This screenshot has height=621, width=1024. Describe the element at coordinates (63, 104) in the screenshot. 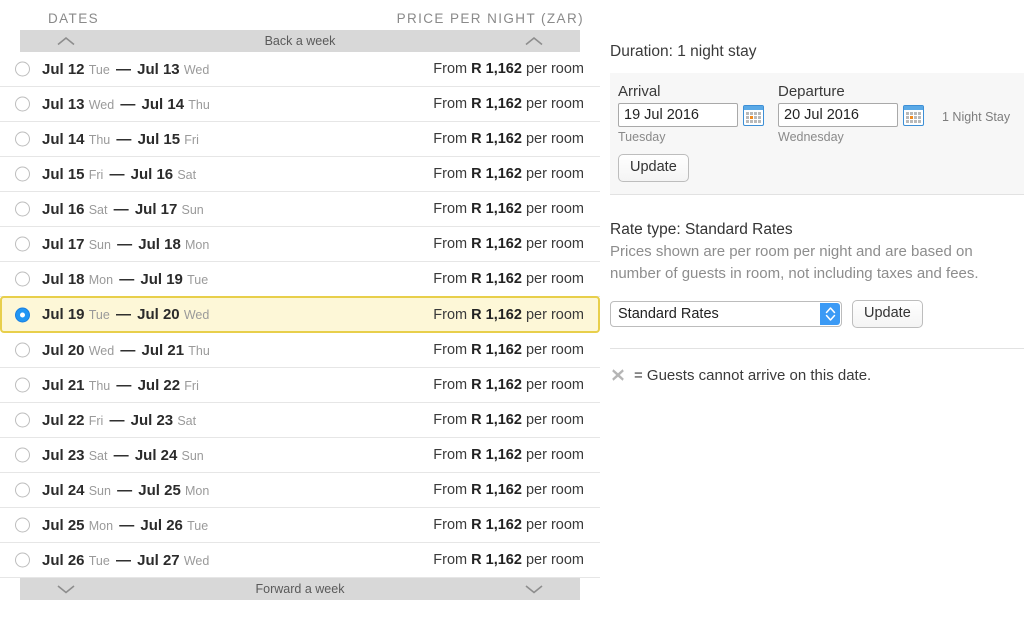

I see `start-date: Jul 13` at that location.